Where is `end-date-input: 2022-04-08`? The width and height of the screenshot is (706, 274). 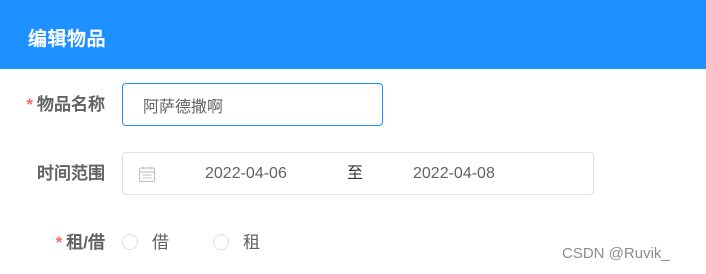 end-date-input: 2022-04-08 is located at coordinates (454, 173).